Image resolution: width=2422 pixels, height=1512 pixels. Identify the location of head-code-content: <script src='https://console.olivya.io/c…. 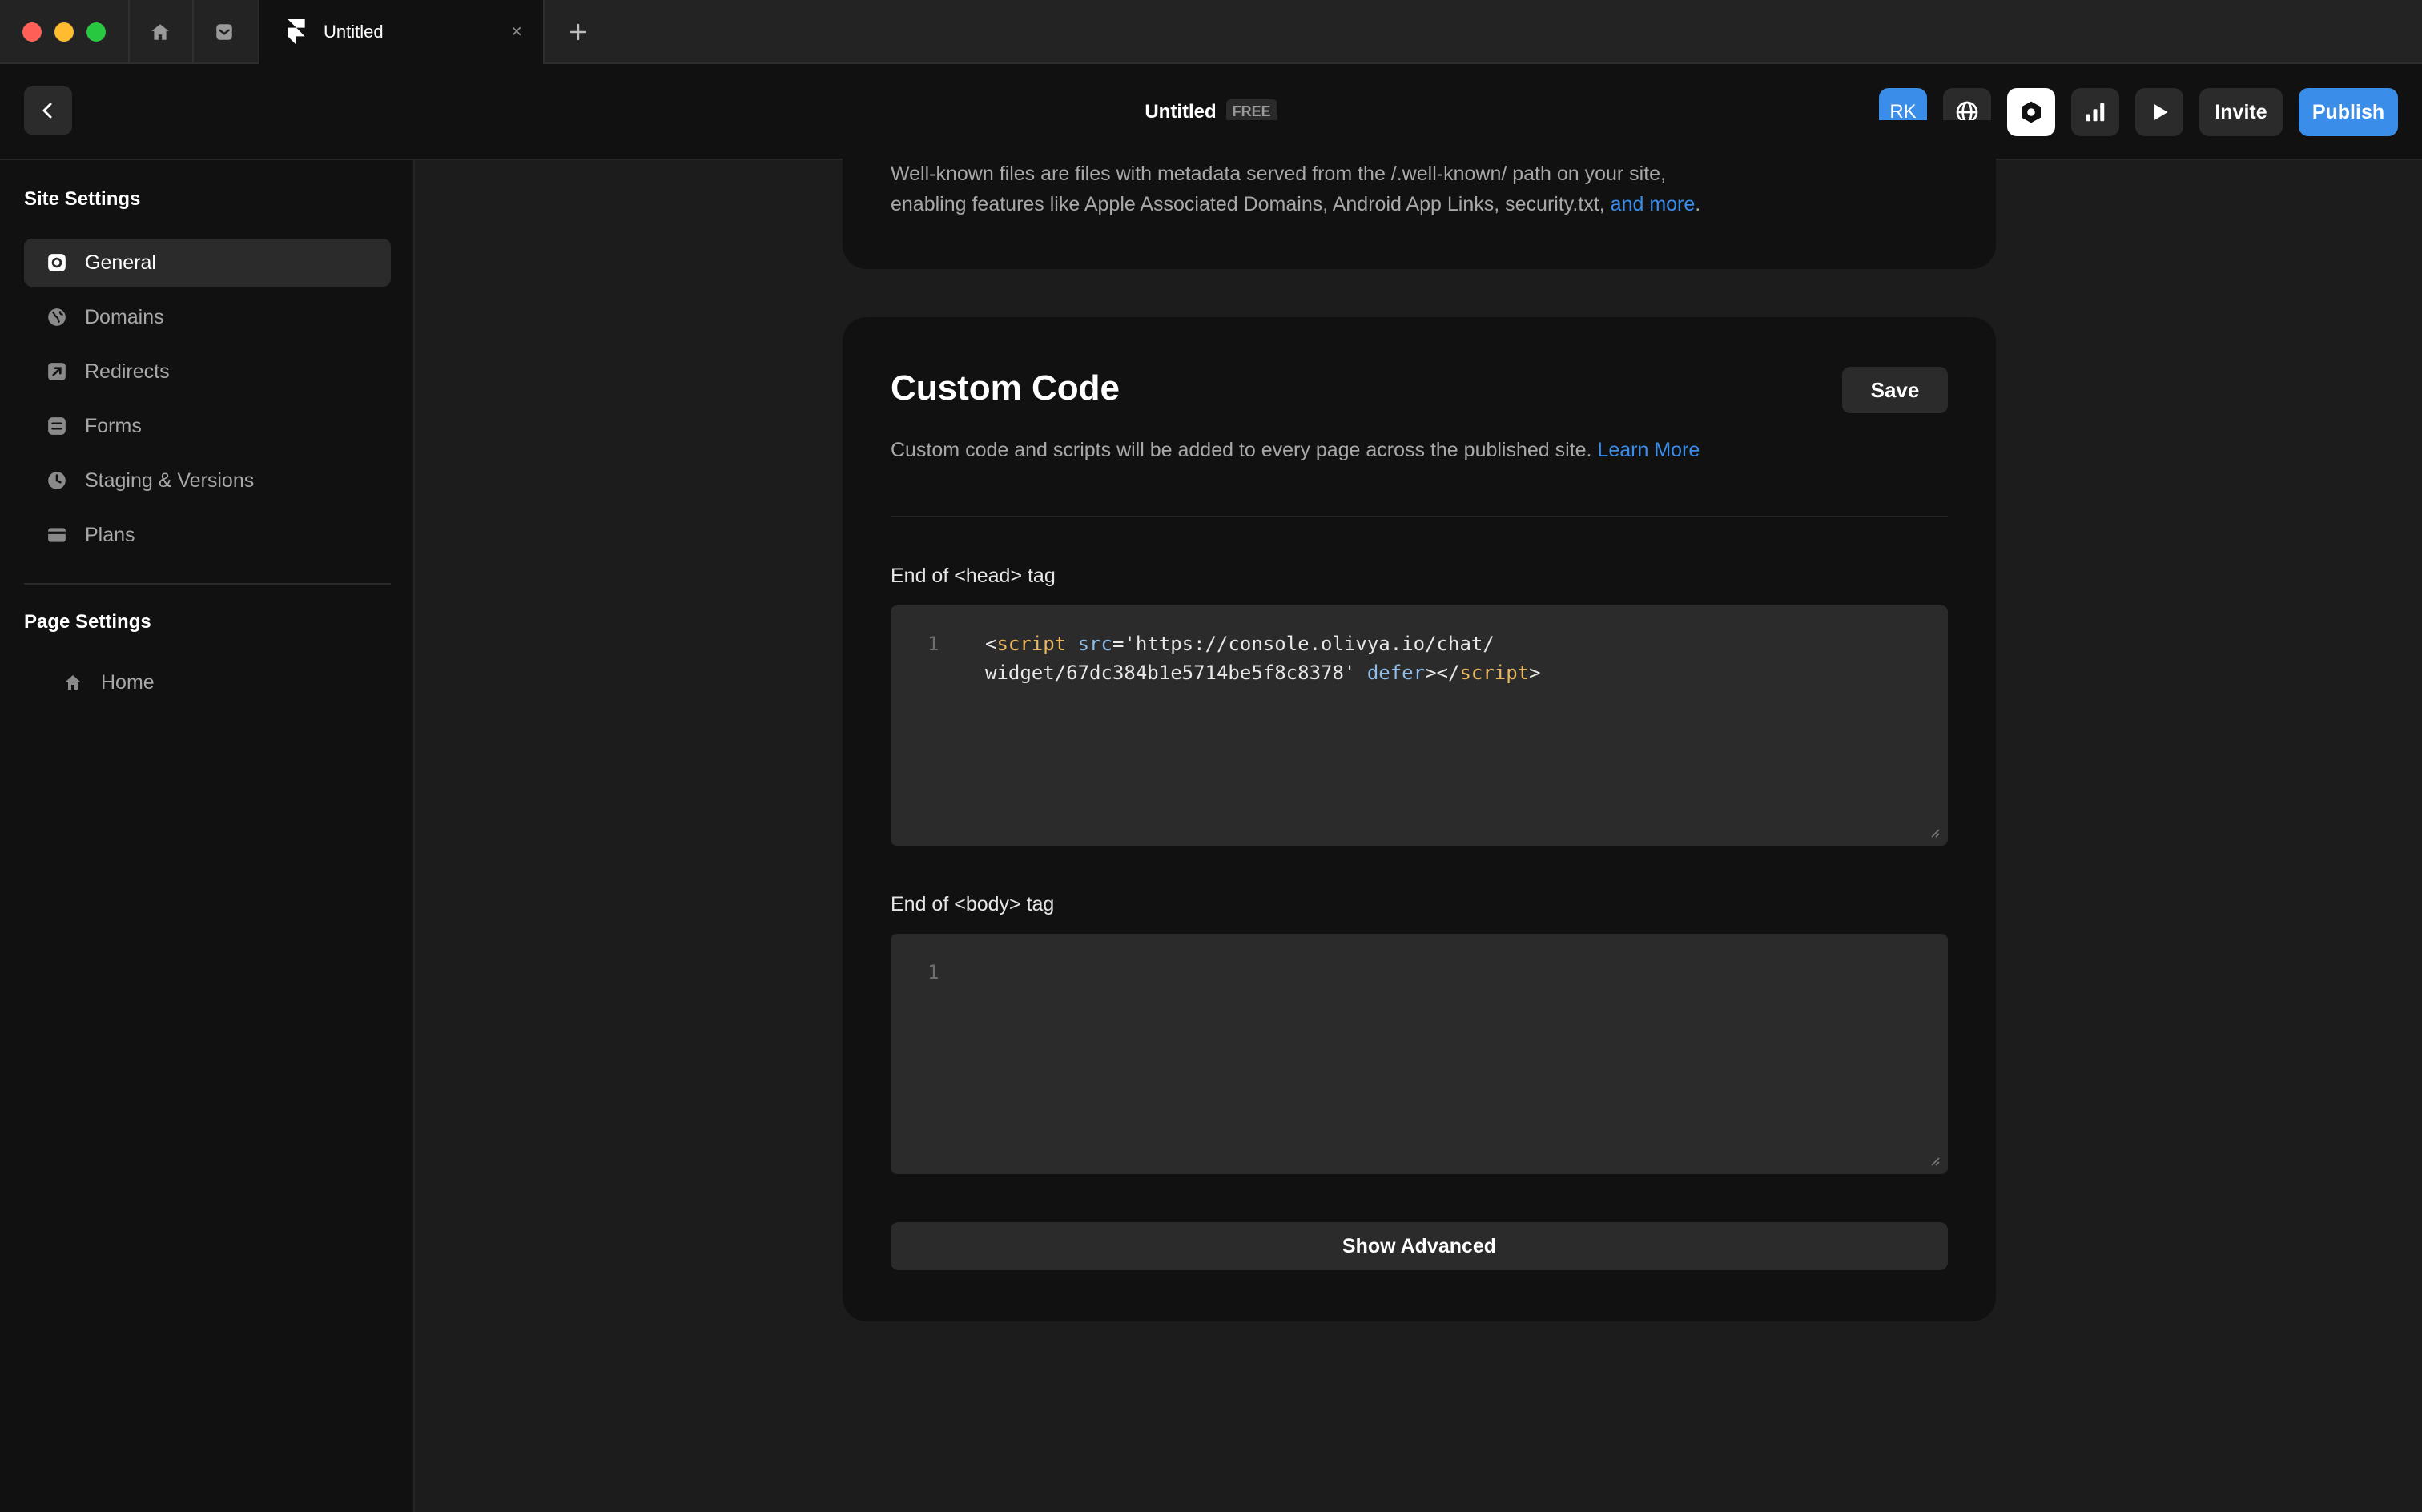
(1425, 658).